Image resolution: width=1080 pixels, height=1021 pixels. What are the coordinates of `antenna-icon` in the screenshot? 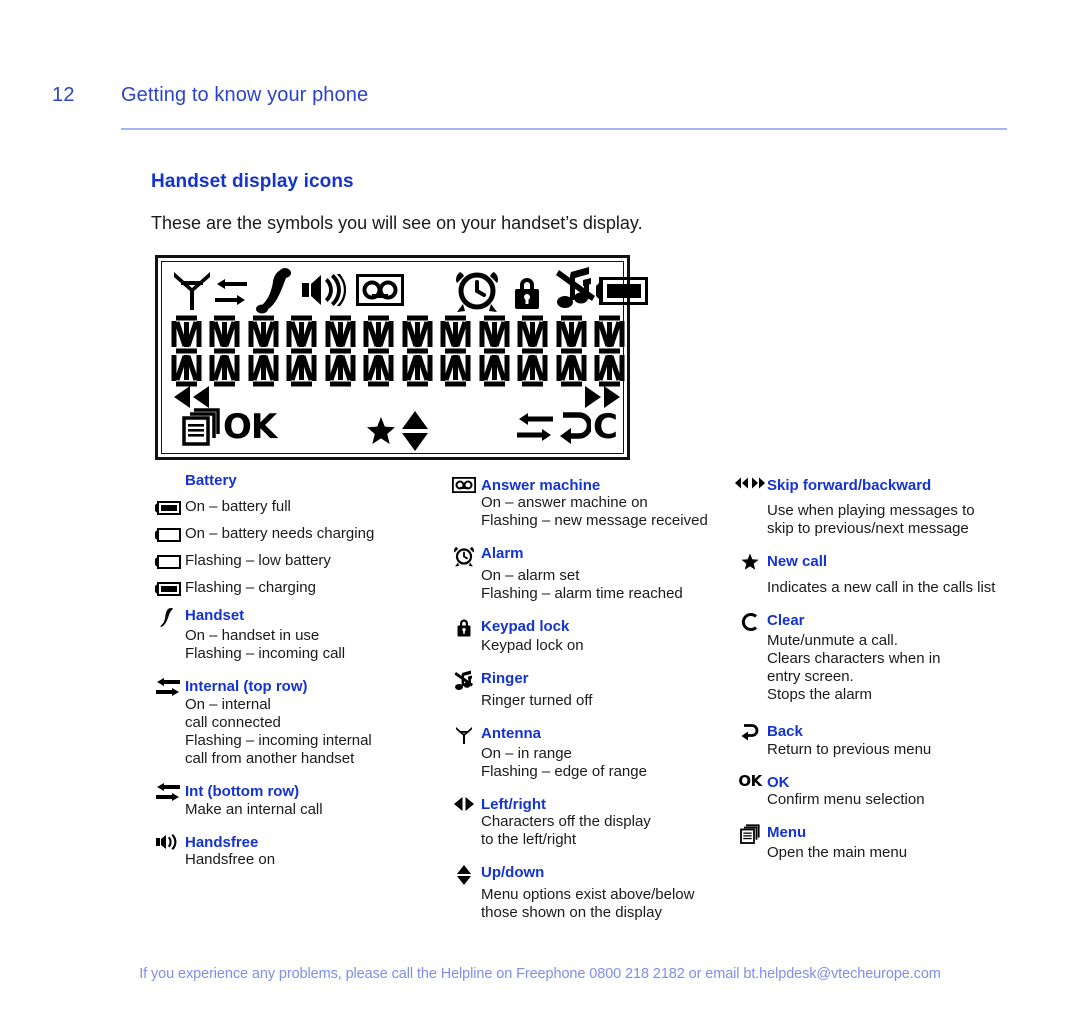 It's located at (464, 734).